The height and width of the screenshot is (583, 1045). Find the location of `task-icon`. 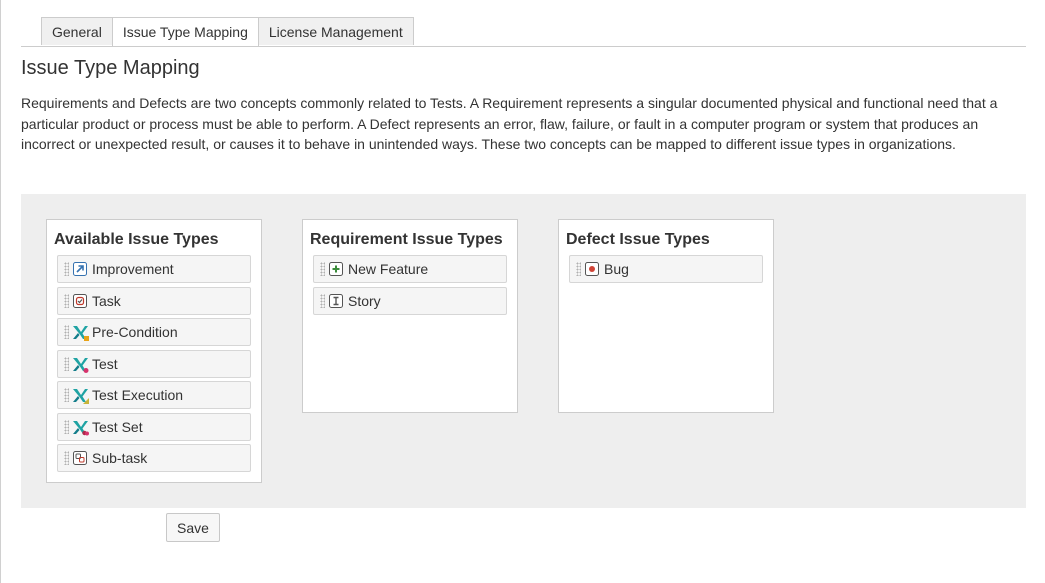

task-icon is located at coordinates (80, 300).